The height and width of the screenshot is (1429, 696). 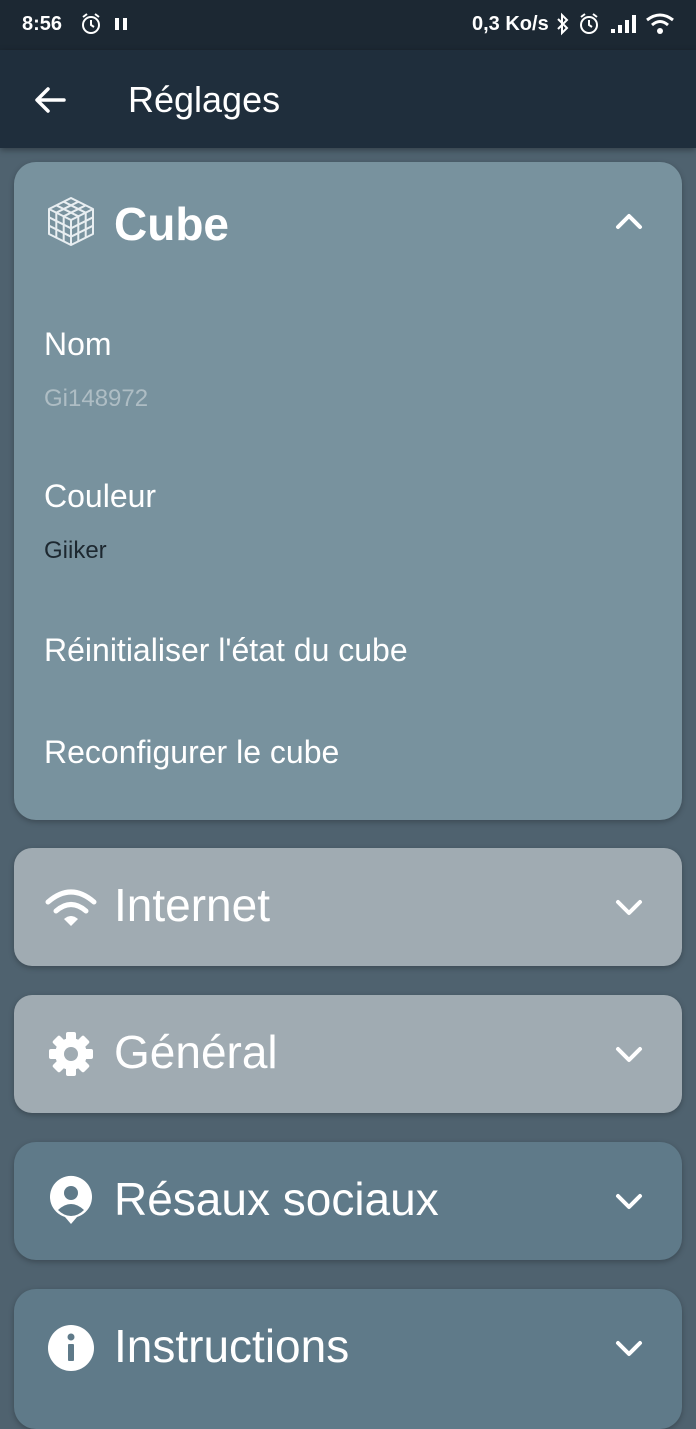 I want to click on general-section-header: Général, so click(x=348, y=1054).